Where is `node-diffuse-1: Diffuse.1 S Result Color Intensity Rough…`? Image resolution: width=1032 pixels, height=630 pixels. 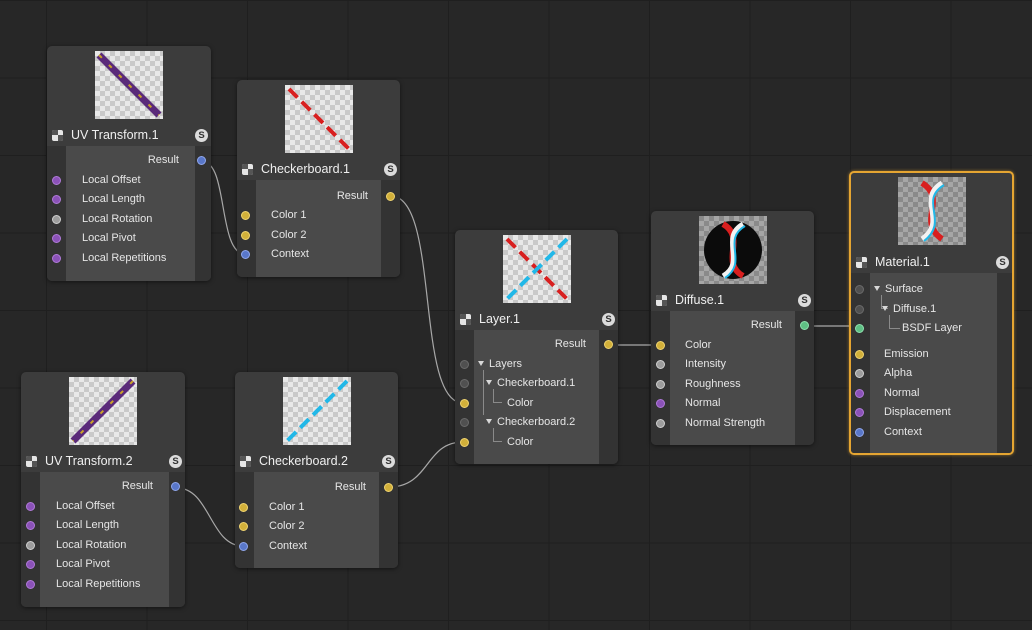 node-diffuse-1: Diffuse.1 S Result Color Intensity Rough… is located at coordinates (732, 328).